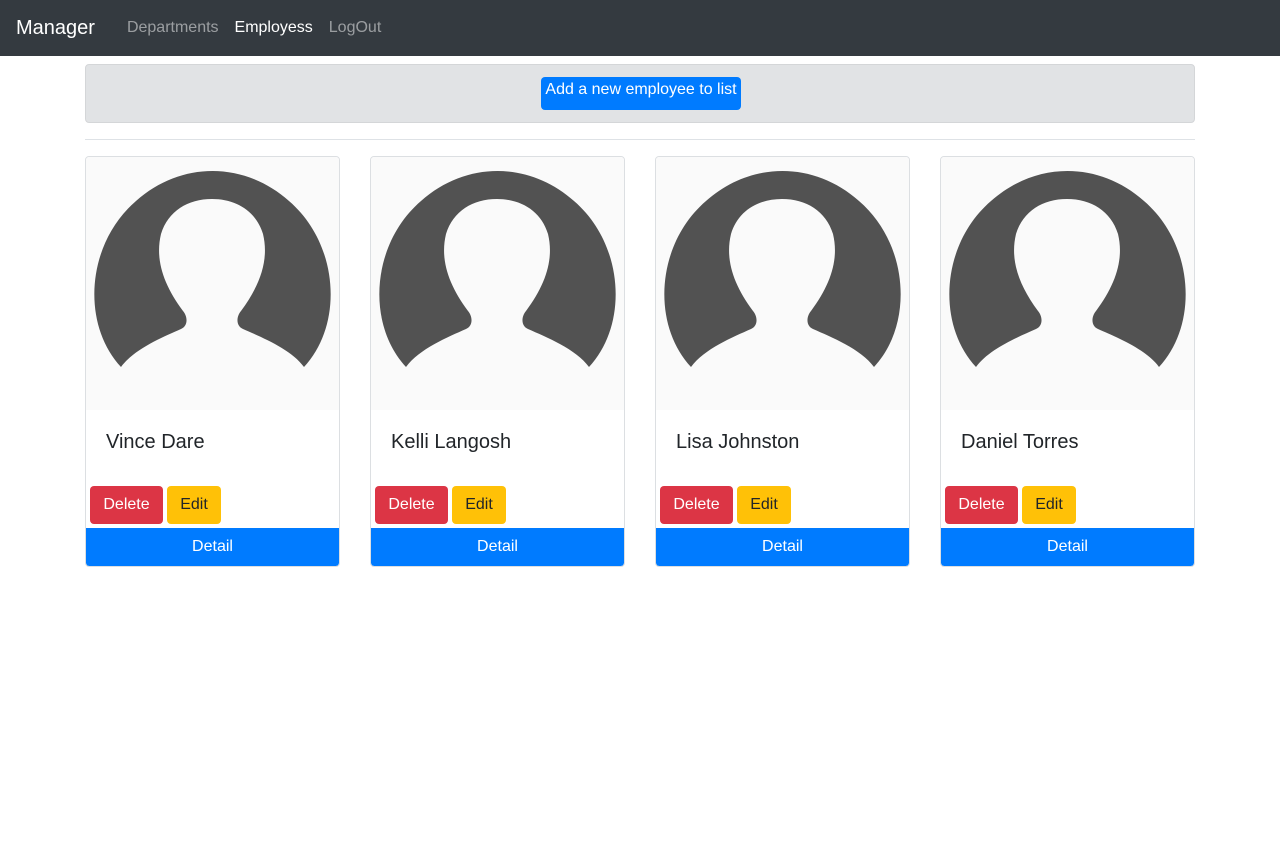  What do you see at coordinates (451, 442) in the screenshot?
I see `employee-name: Kelli Langosh` at bounding box center [451, 442].